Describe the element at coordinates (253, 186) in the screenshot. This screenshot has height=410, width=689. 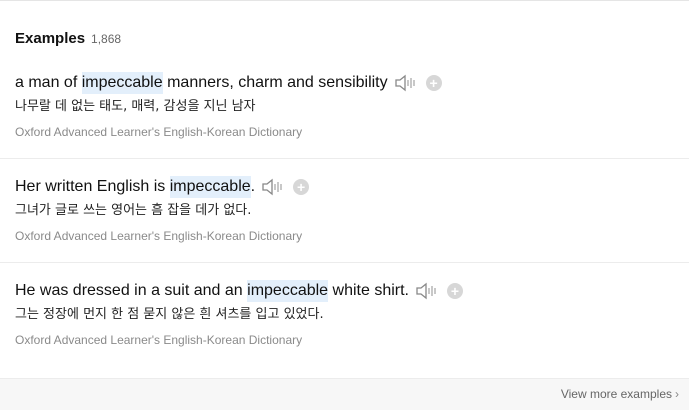
I see `sentence-text: .` at that location.